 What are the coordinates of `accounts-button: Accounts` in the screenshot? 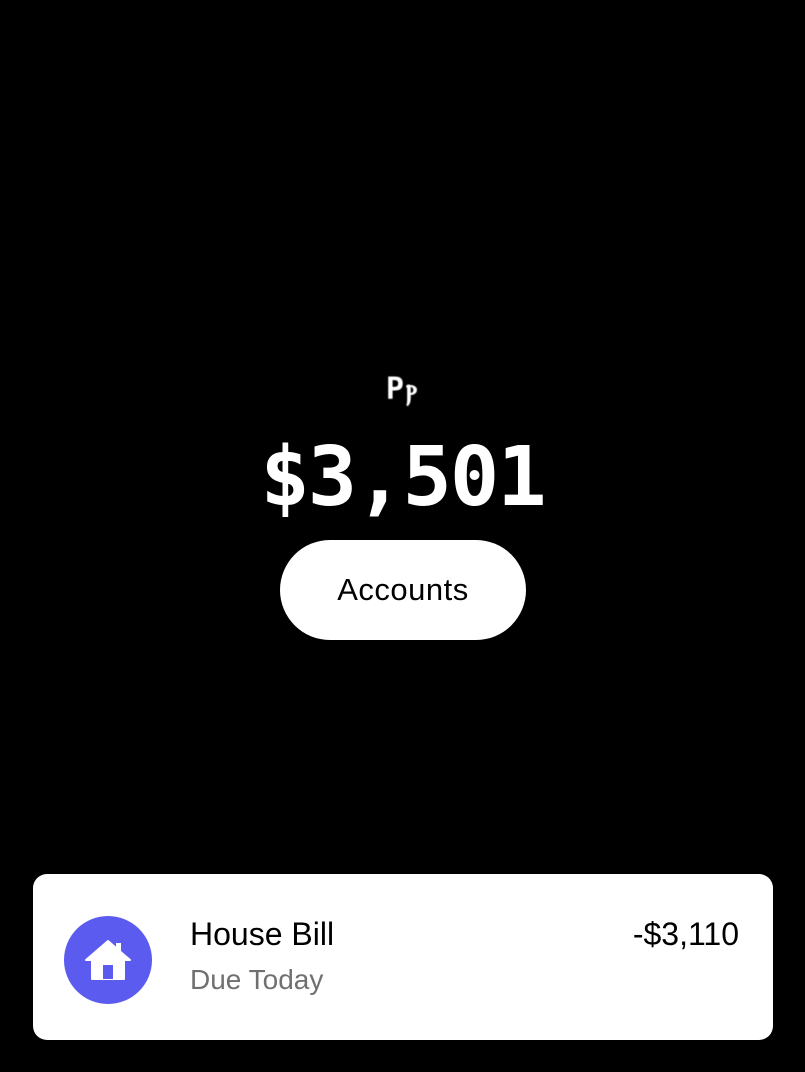 It's located at (403, 590).